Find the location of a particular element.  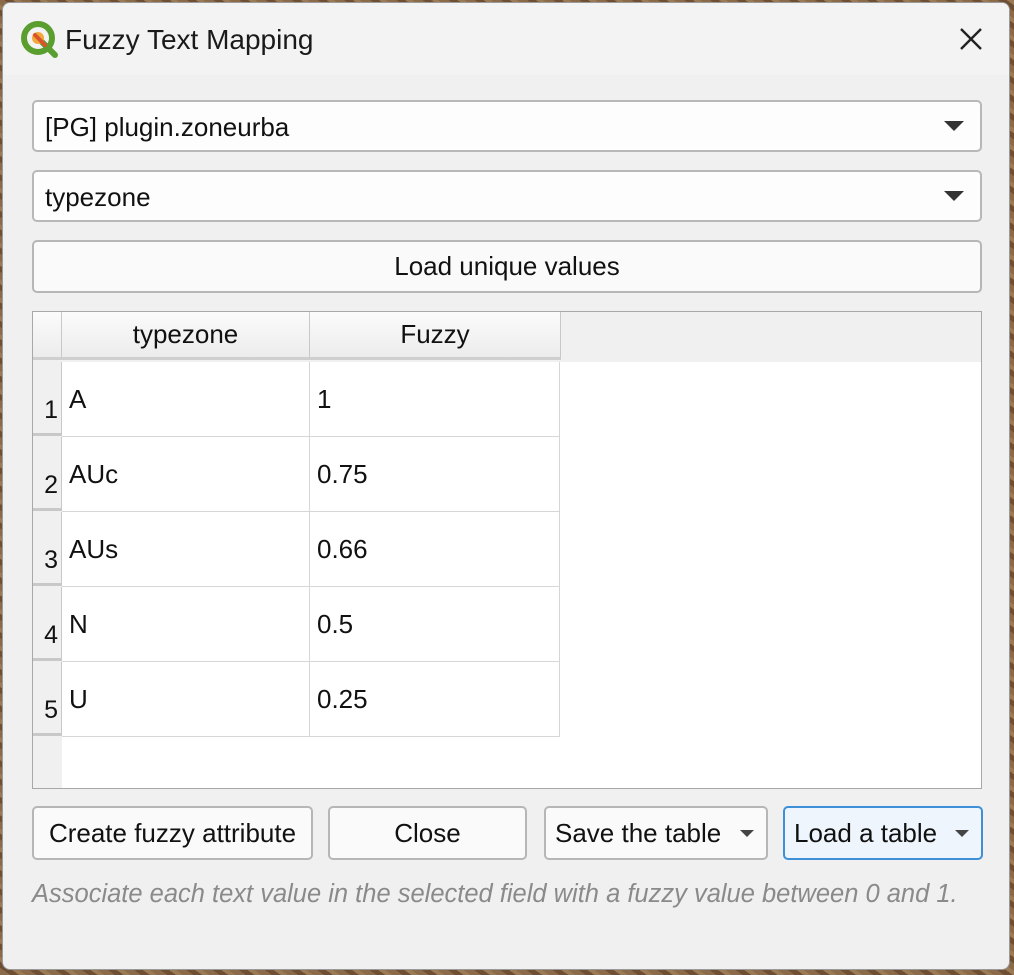

close-icon is located at coordinates (971, 39).